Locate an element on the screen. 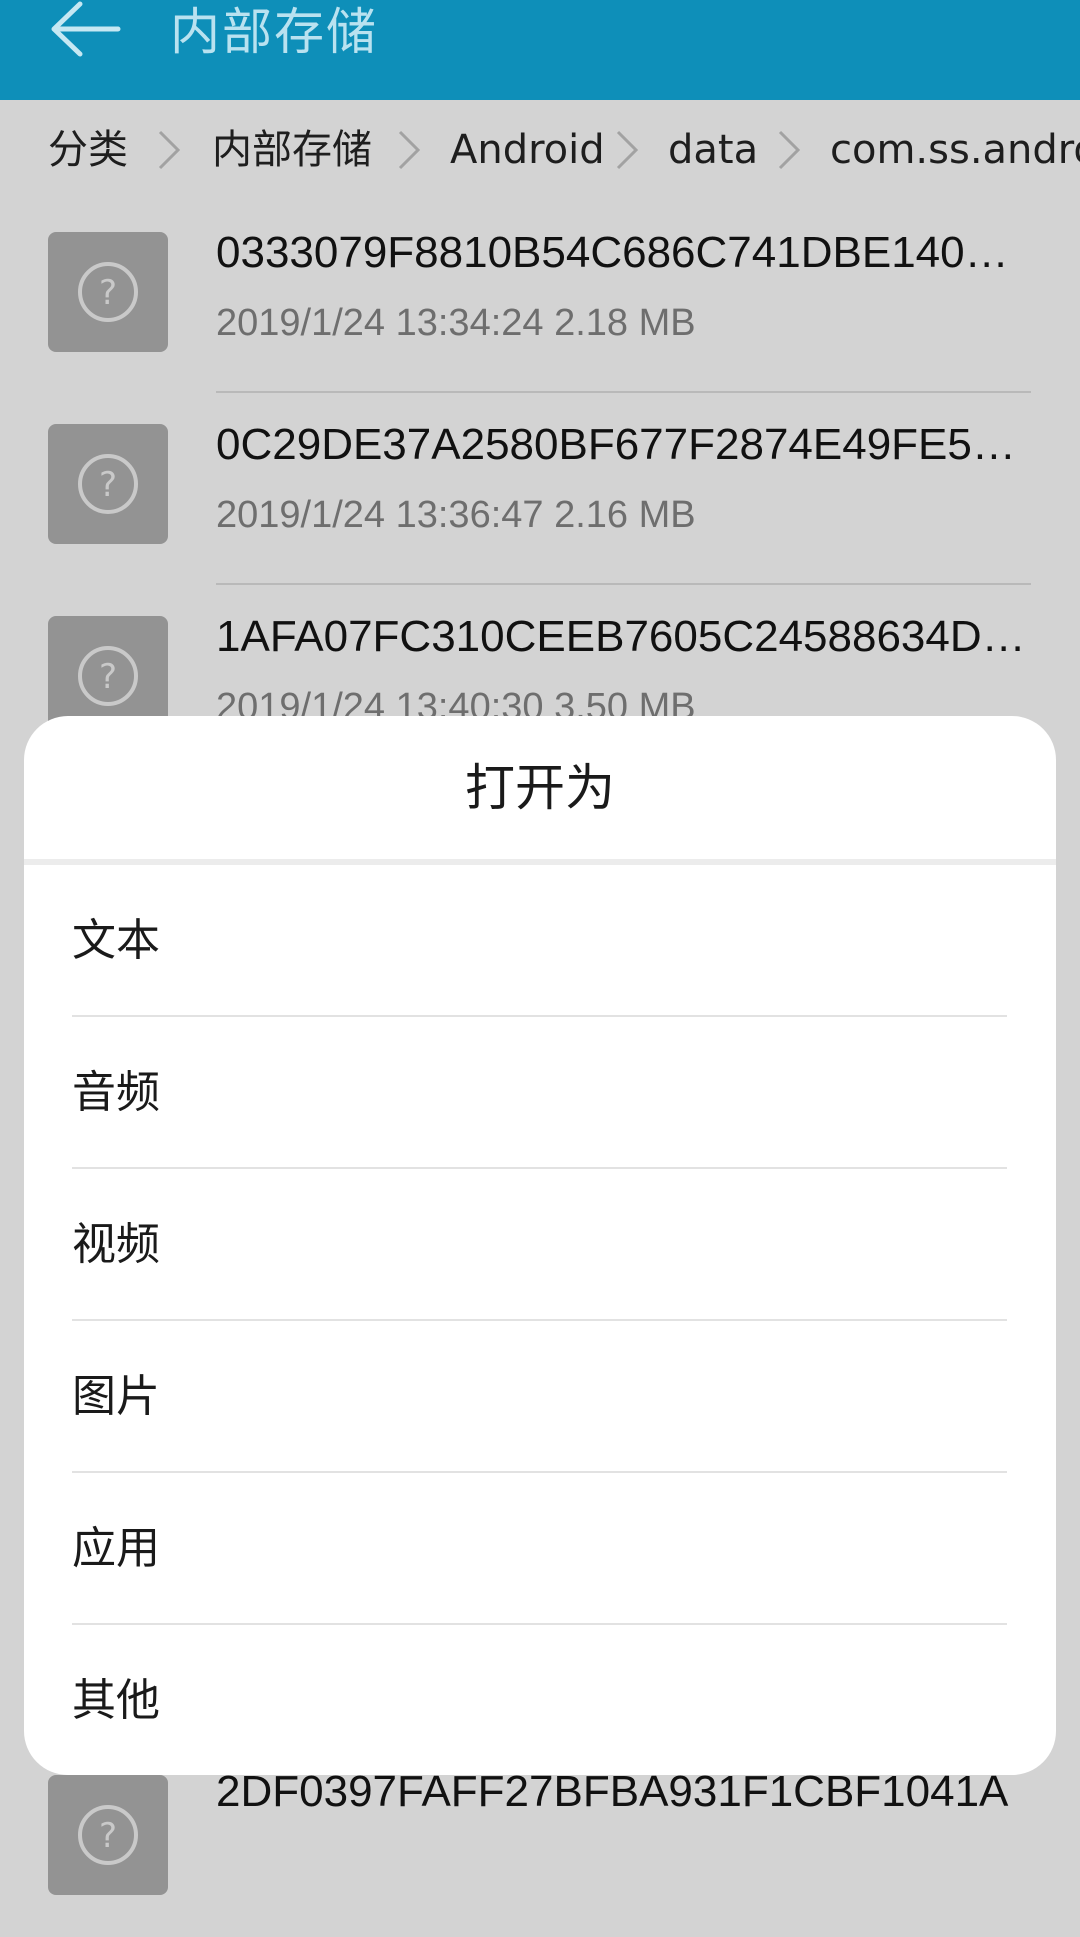 Image resolution: width=1080 pixels, height=1937 pixels. option-label: 文本 is located at coordinates (116, 940).